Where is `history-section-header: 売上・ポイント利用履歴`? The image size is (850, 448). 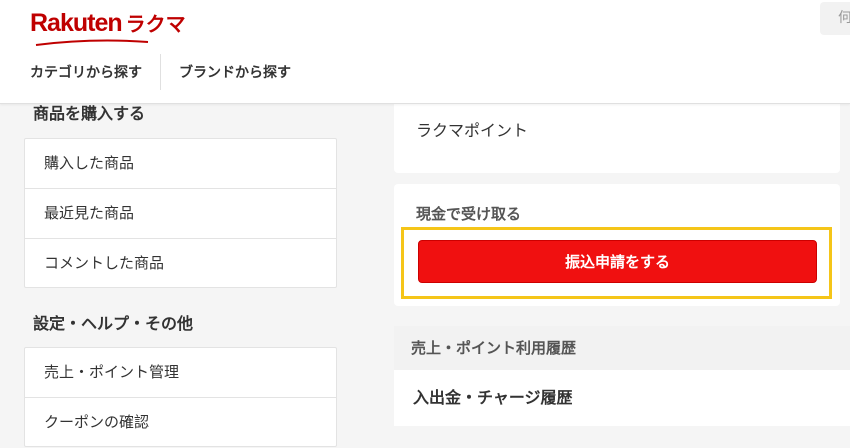 history-section-header: 売上・ポイント利用履歴 is located at coordinates (622, 348).